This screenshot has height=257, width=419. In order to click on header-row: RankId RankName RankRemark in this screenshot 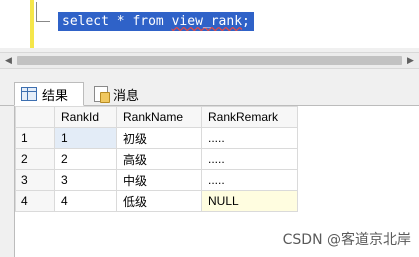, I will do `click(156, 117)`.